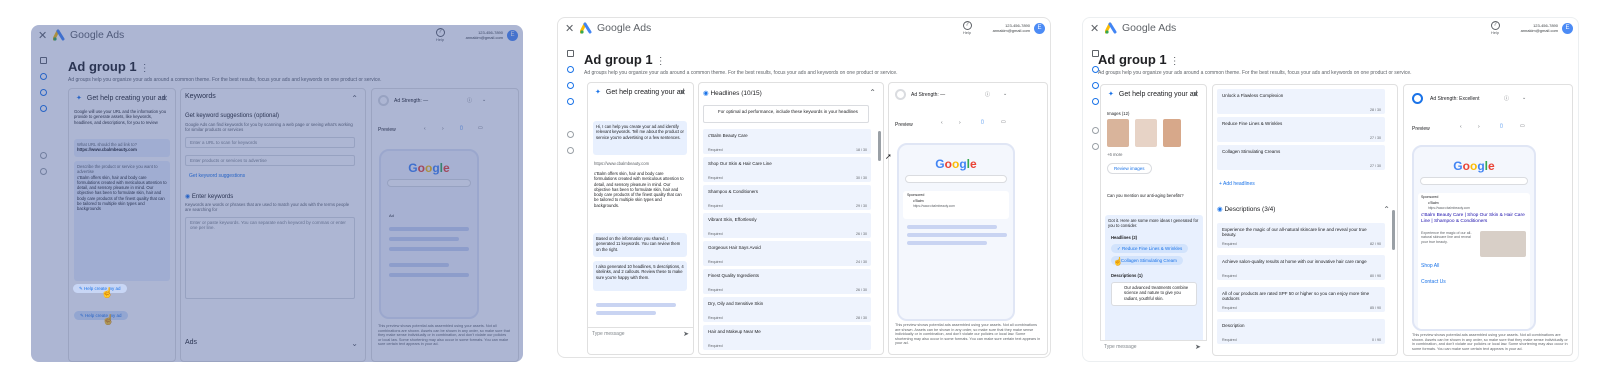 This screenshot has width=1599, height=383. What do you see at coordinates (1301, 101) in the screenshot?
I see `asset-row: Unlock a Flawless Complexion 28 / 30` at bounding box center [1301, 101].